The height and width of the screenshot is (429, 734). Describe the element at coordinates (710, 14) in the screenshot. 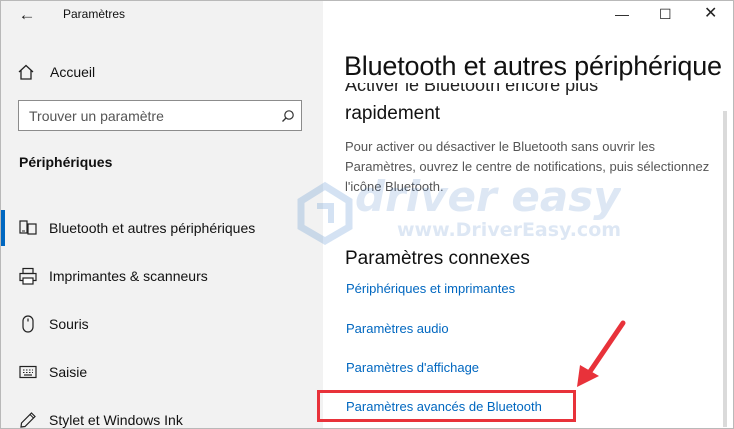

I see `close-icon: ✕` at that location.